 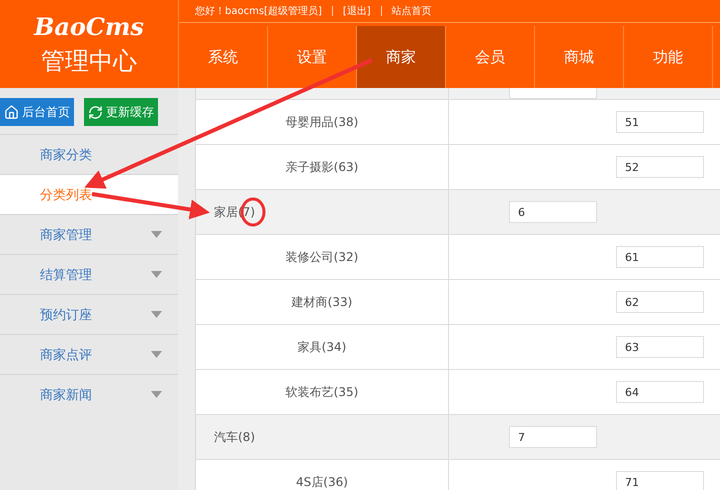 What do you see at coordinates (412, 11) in the screenshot?
I see `header-link: 站点首页` at bounding box center [412, 11].